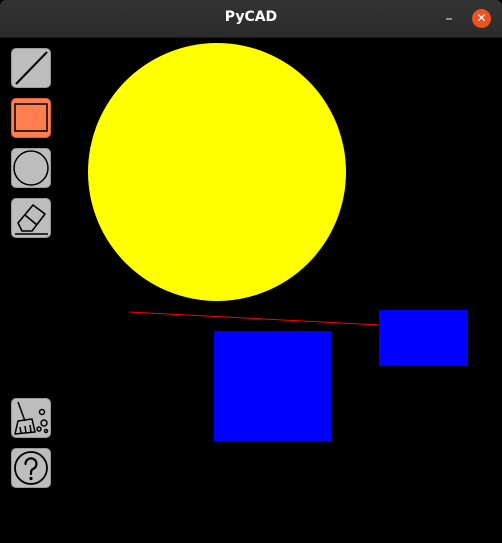 The height and width of the screenshot is (543, 502). I want to click on minimize-button: –, so click(449, 19).